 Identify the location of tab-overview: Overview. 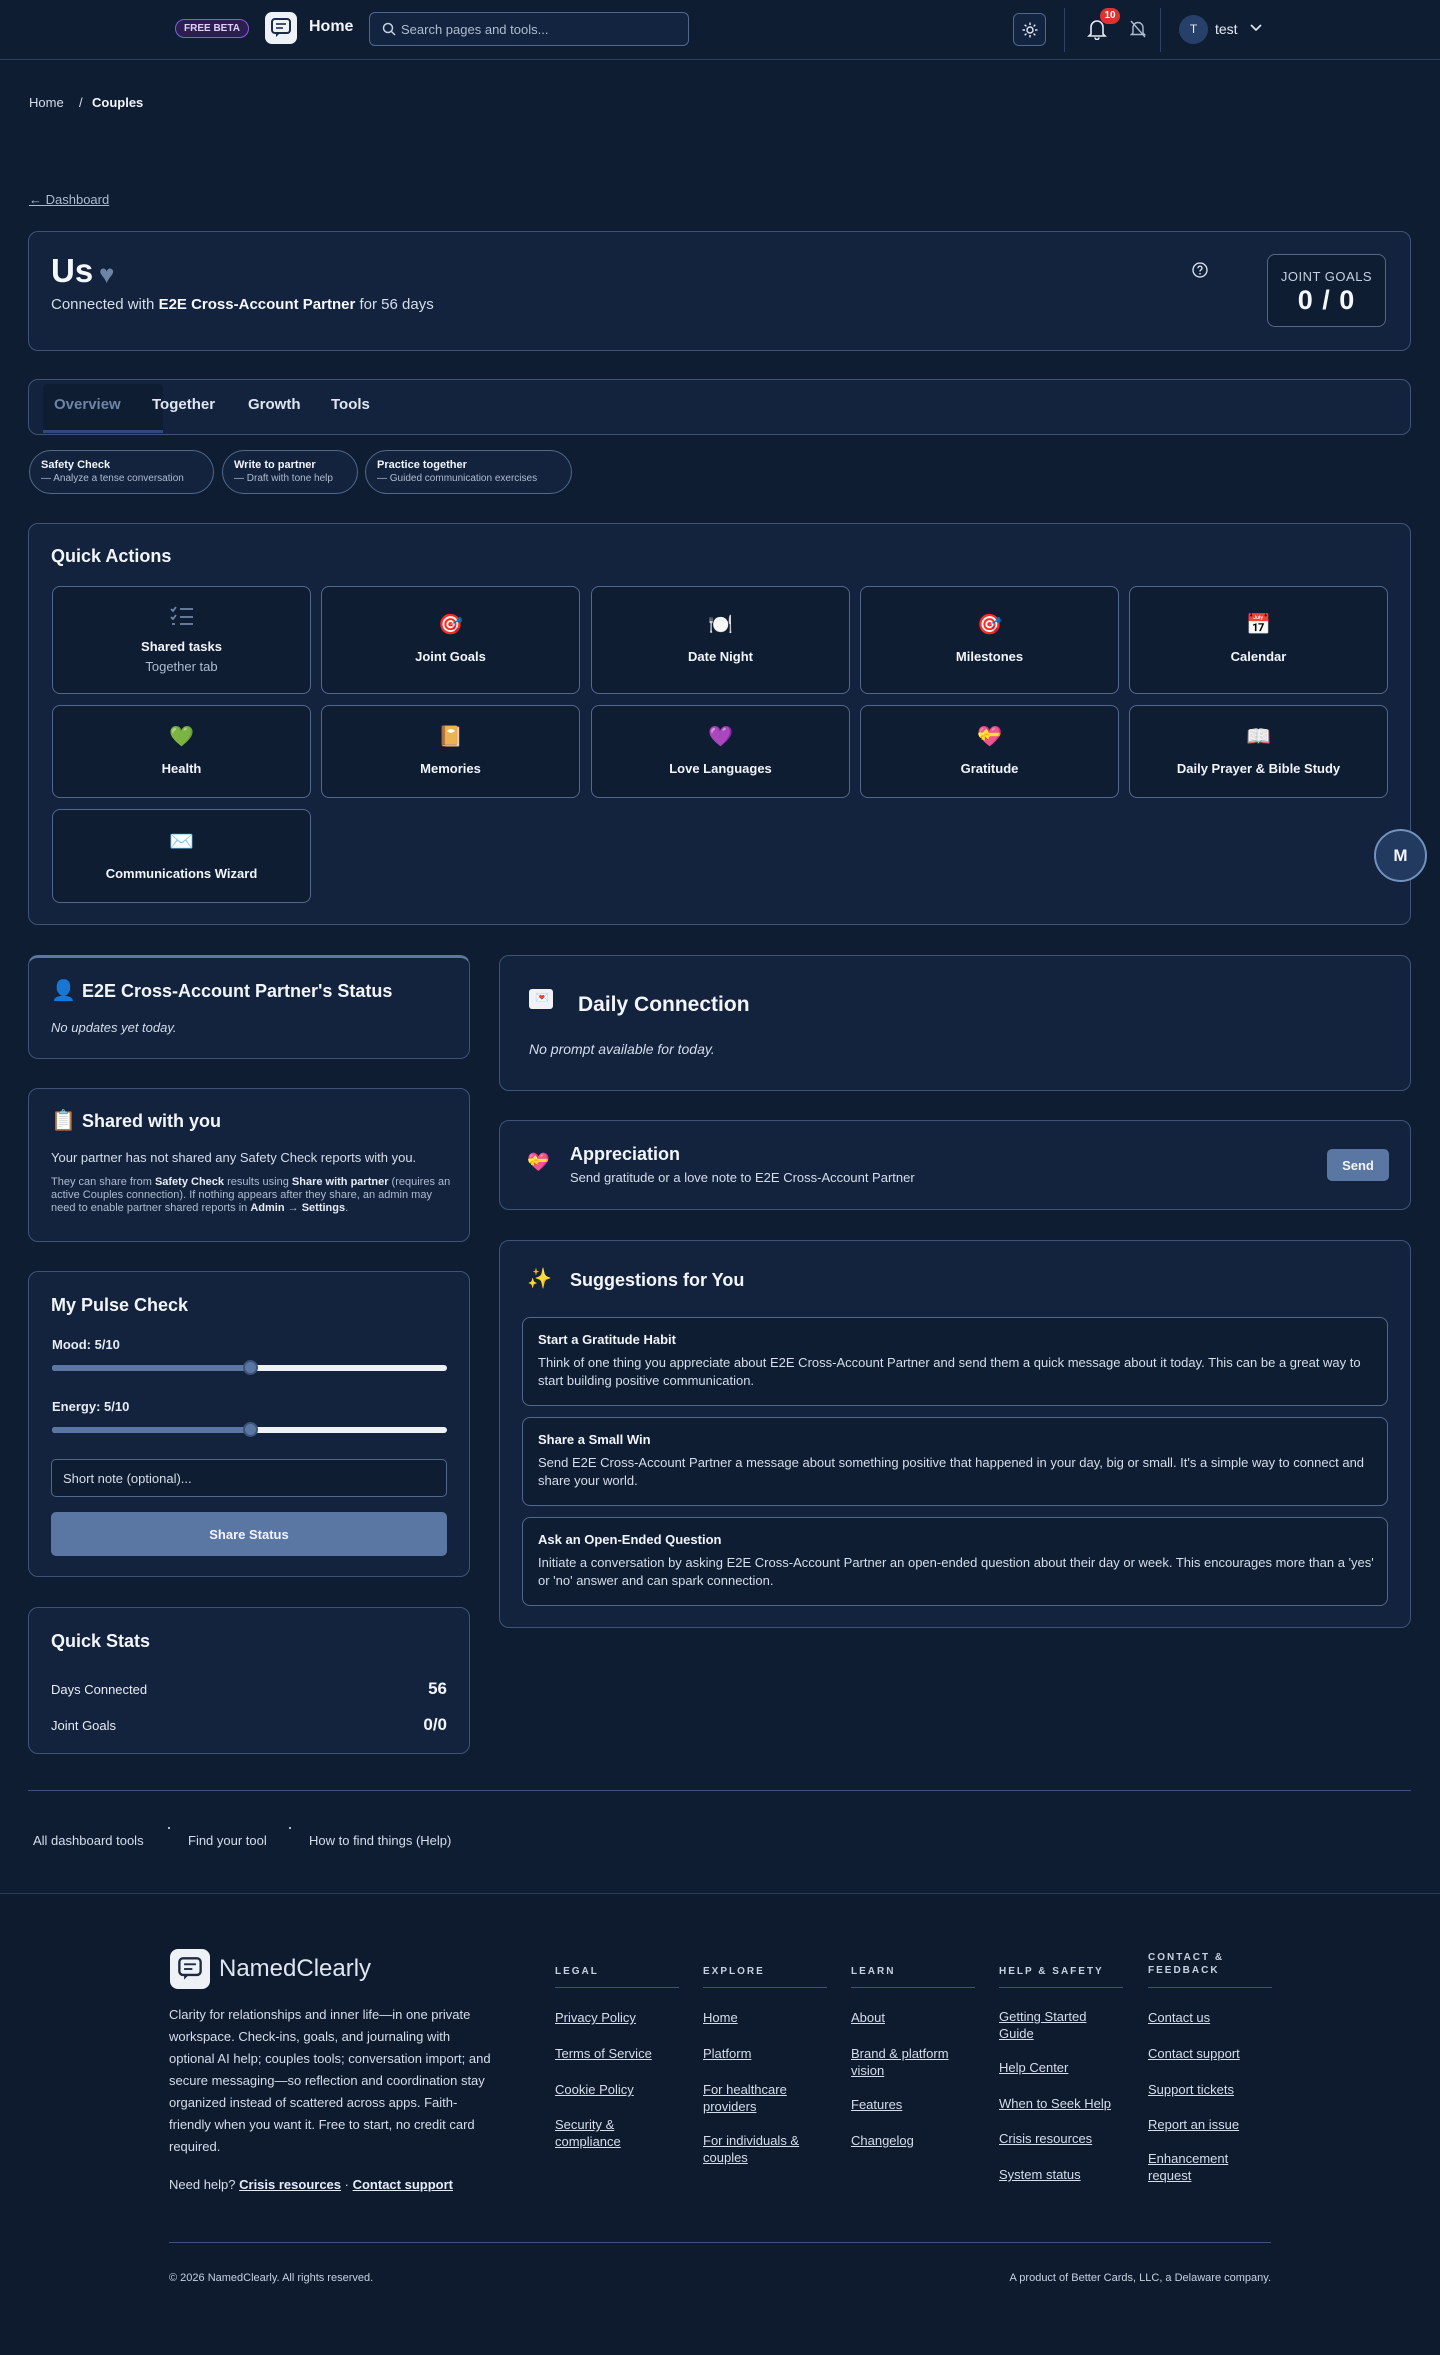
(87, 404).